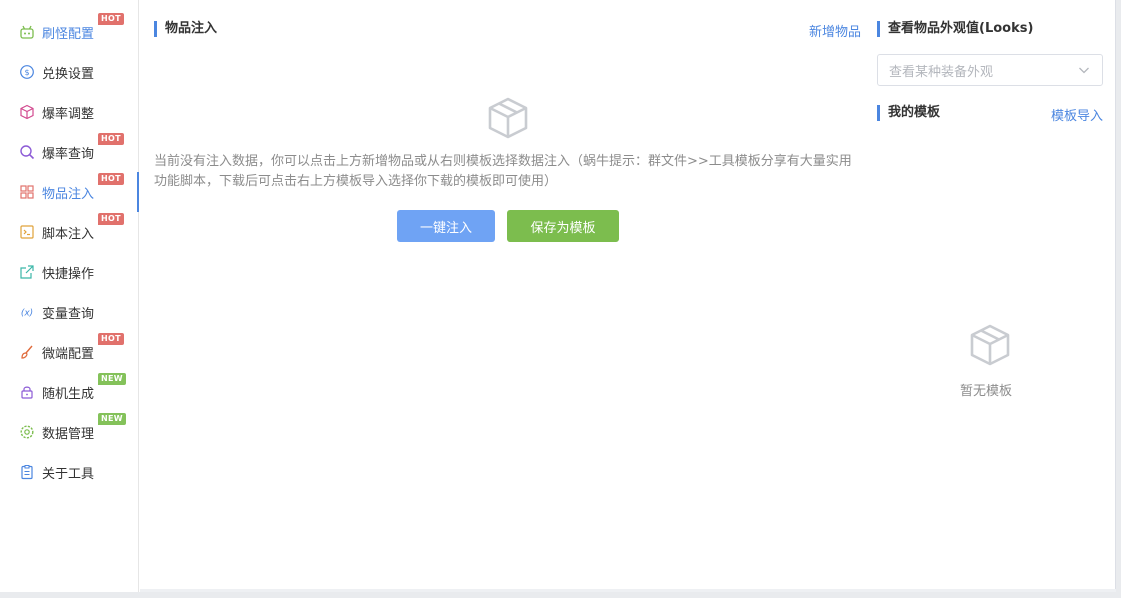 The image size is (1121, 598). I want to click on sidebar-item-label: 刷怪配置, so click(68, 34).